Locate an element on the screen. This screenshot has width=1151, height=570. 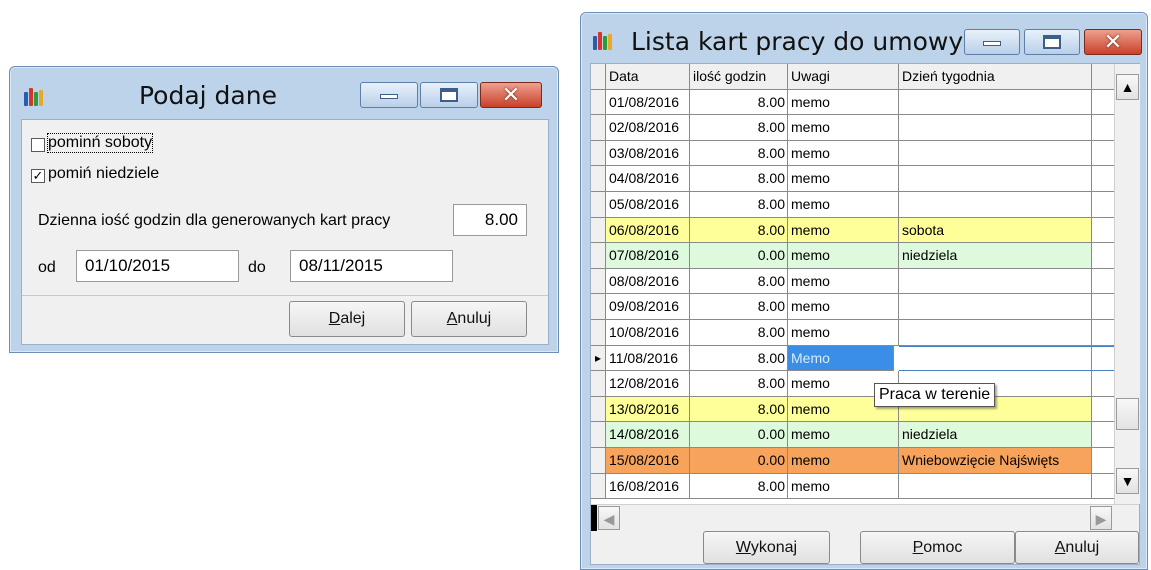
table-row: 05/08/2016 8.00 memo is located at coordinates (852, 205).